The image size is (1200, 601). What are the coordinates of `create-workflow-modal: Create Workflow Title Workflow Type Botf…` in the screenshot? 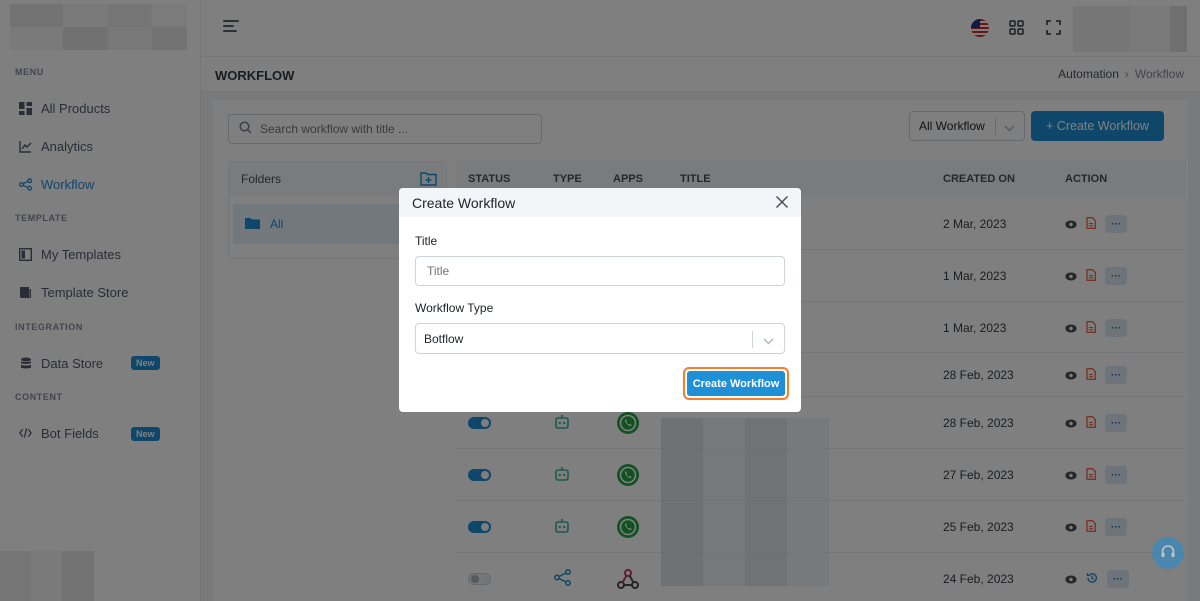 It's located at (600, 300).